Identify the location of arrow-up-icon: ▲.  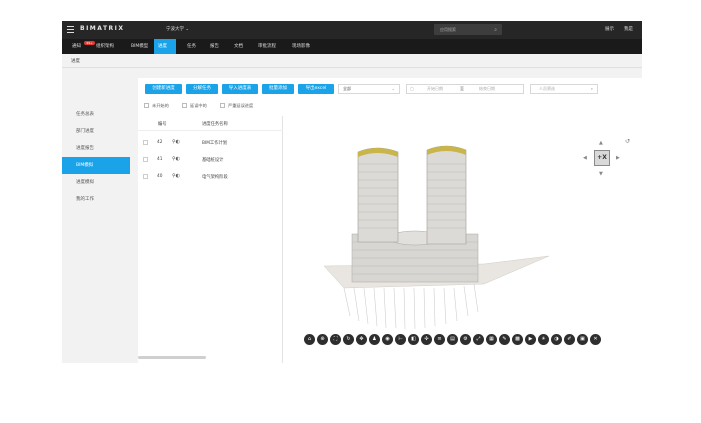
(601, 143).